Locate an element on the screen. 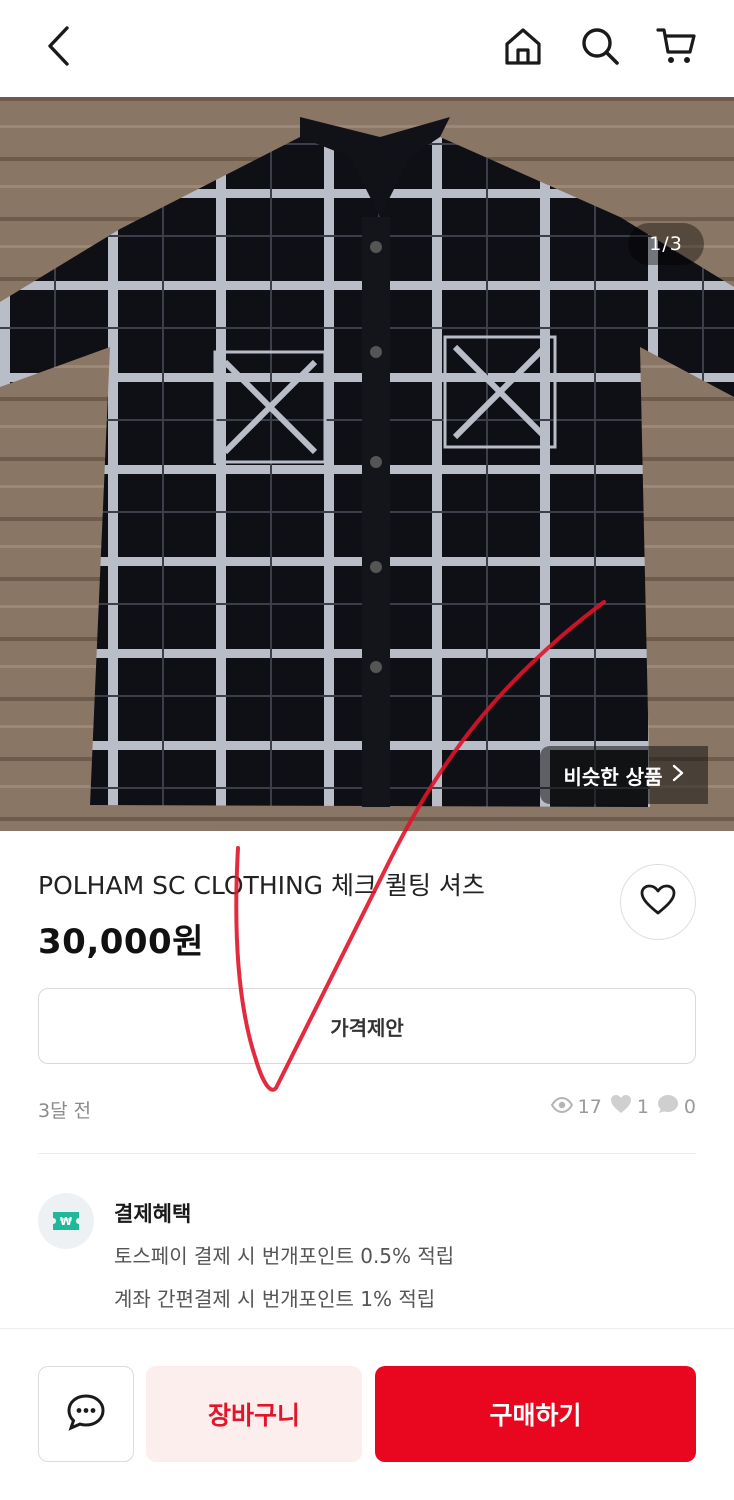 The width and height of the screenshot is (734, 1500). chevron-left-icon is located at coordinates (58, 48).